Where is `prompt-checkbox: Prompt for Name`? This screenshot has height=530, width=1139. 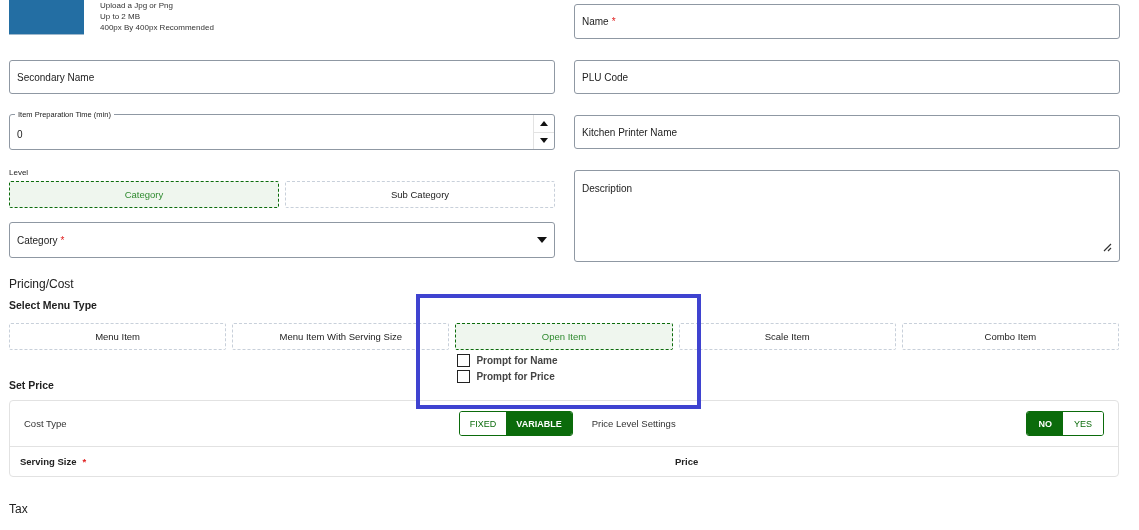 prompt-checkbox: Prompt for Name is located at coordinates (565, 360).